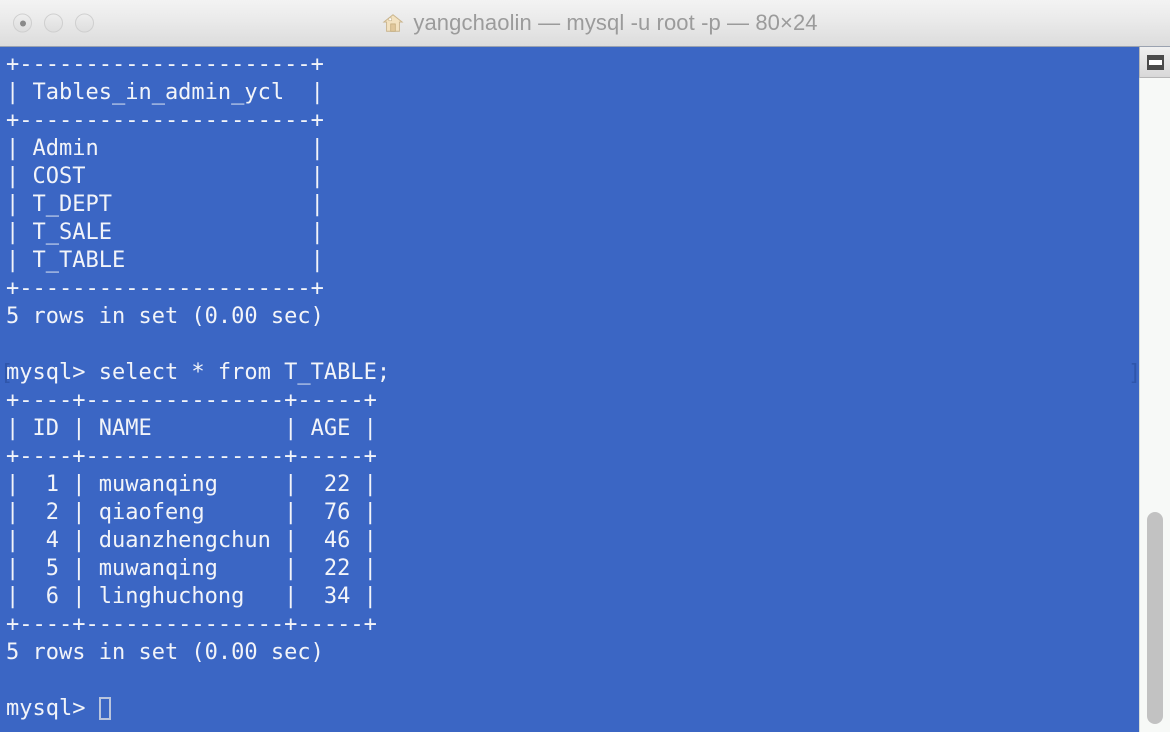 The height and width of the screenshot is (732, 1170). Describe the element at coordinates (573, 93) in the screenshot. I see `terminal-line: | Tables_in_admin_ycl |` at that location.